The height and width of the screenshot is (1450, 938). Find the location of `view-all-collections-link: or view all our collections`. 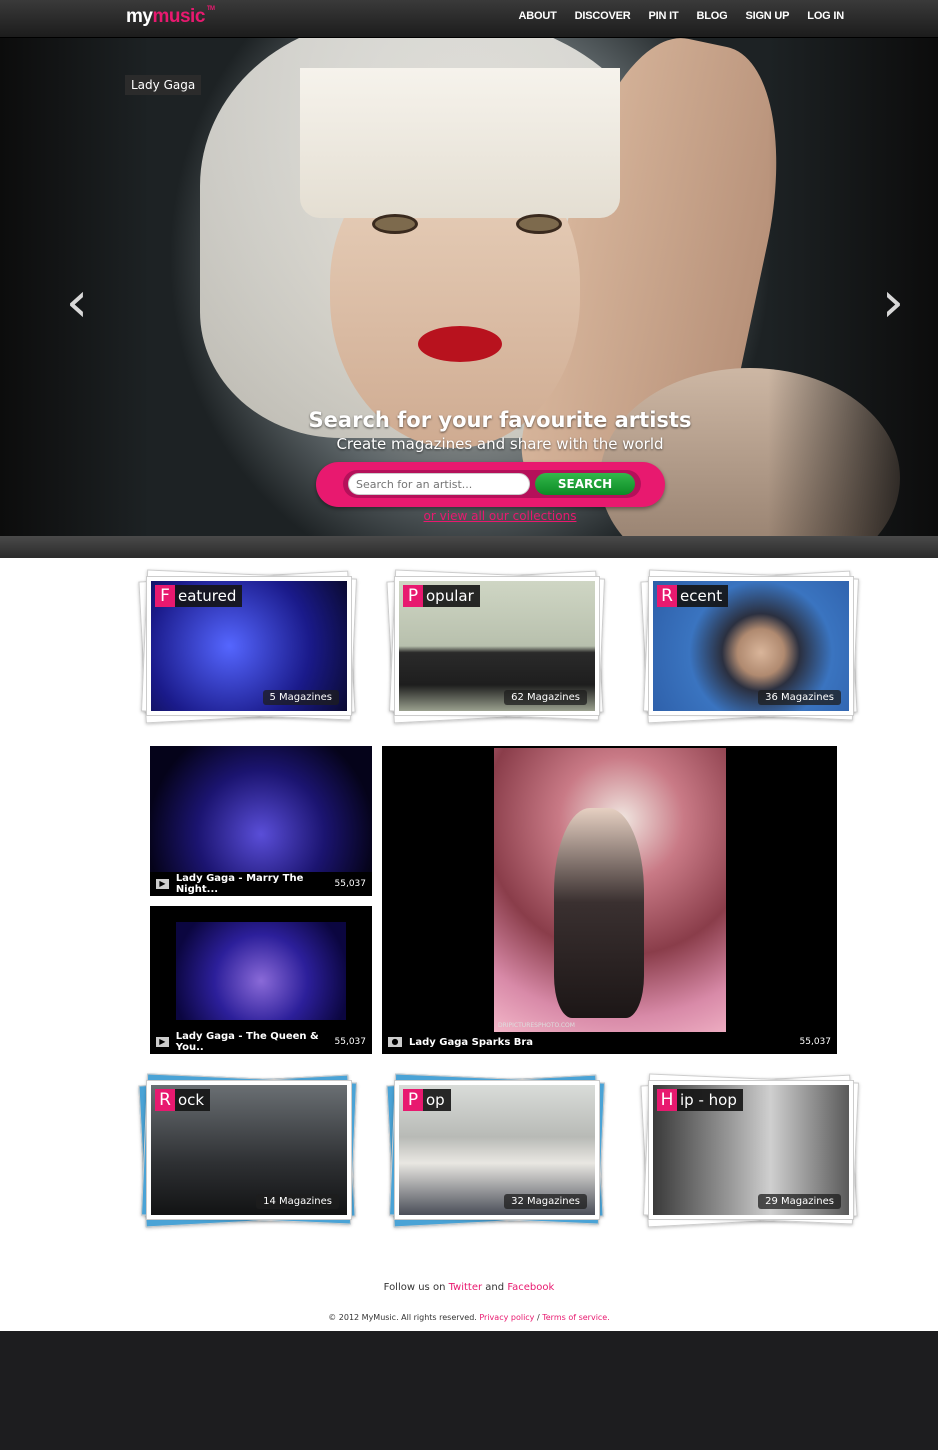

view-all-collections-link: or view all our collections is located at coordinates (500, 516).